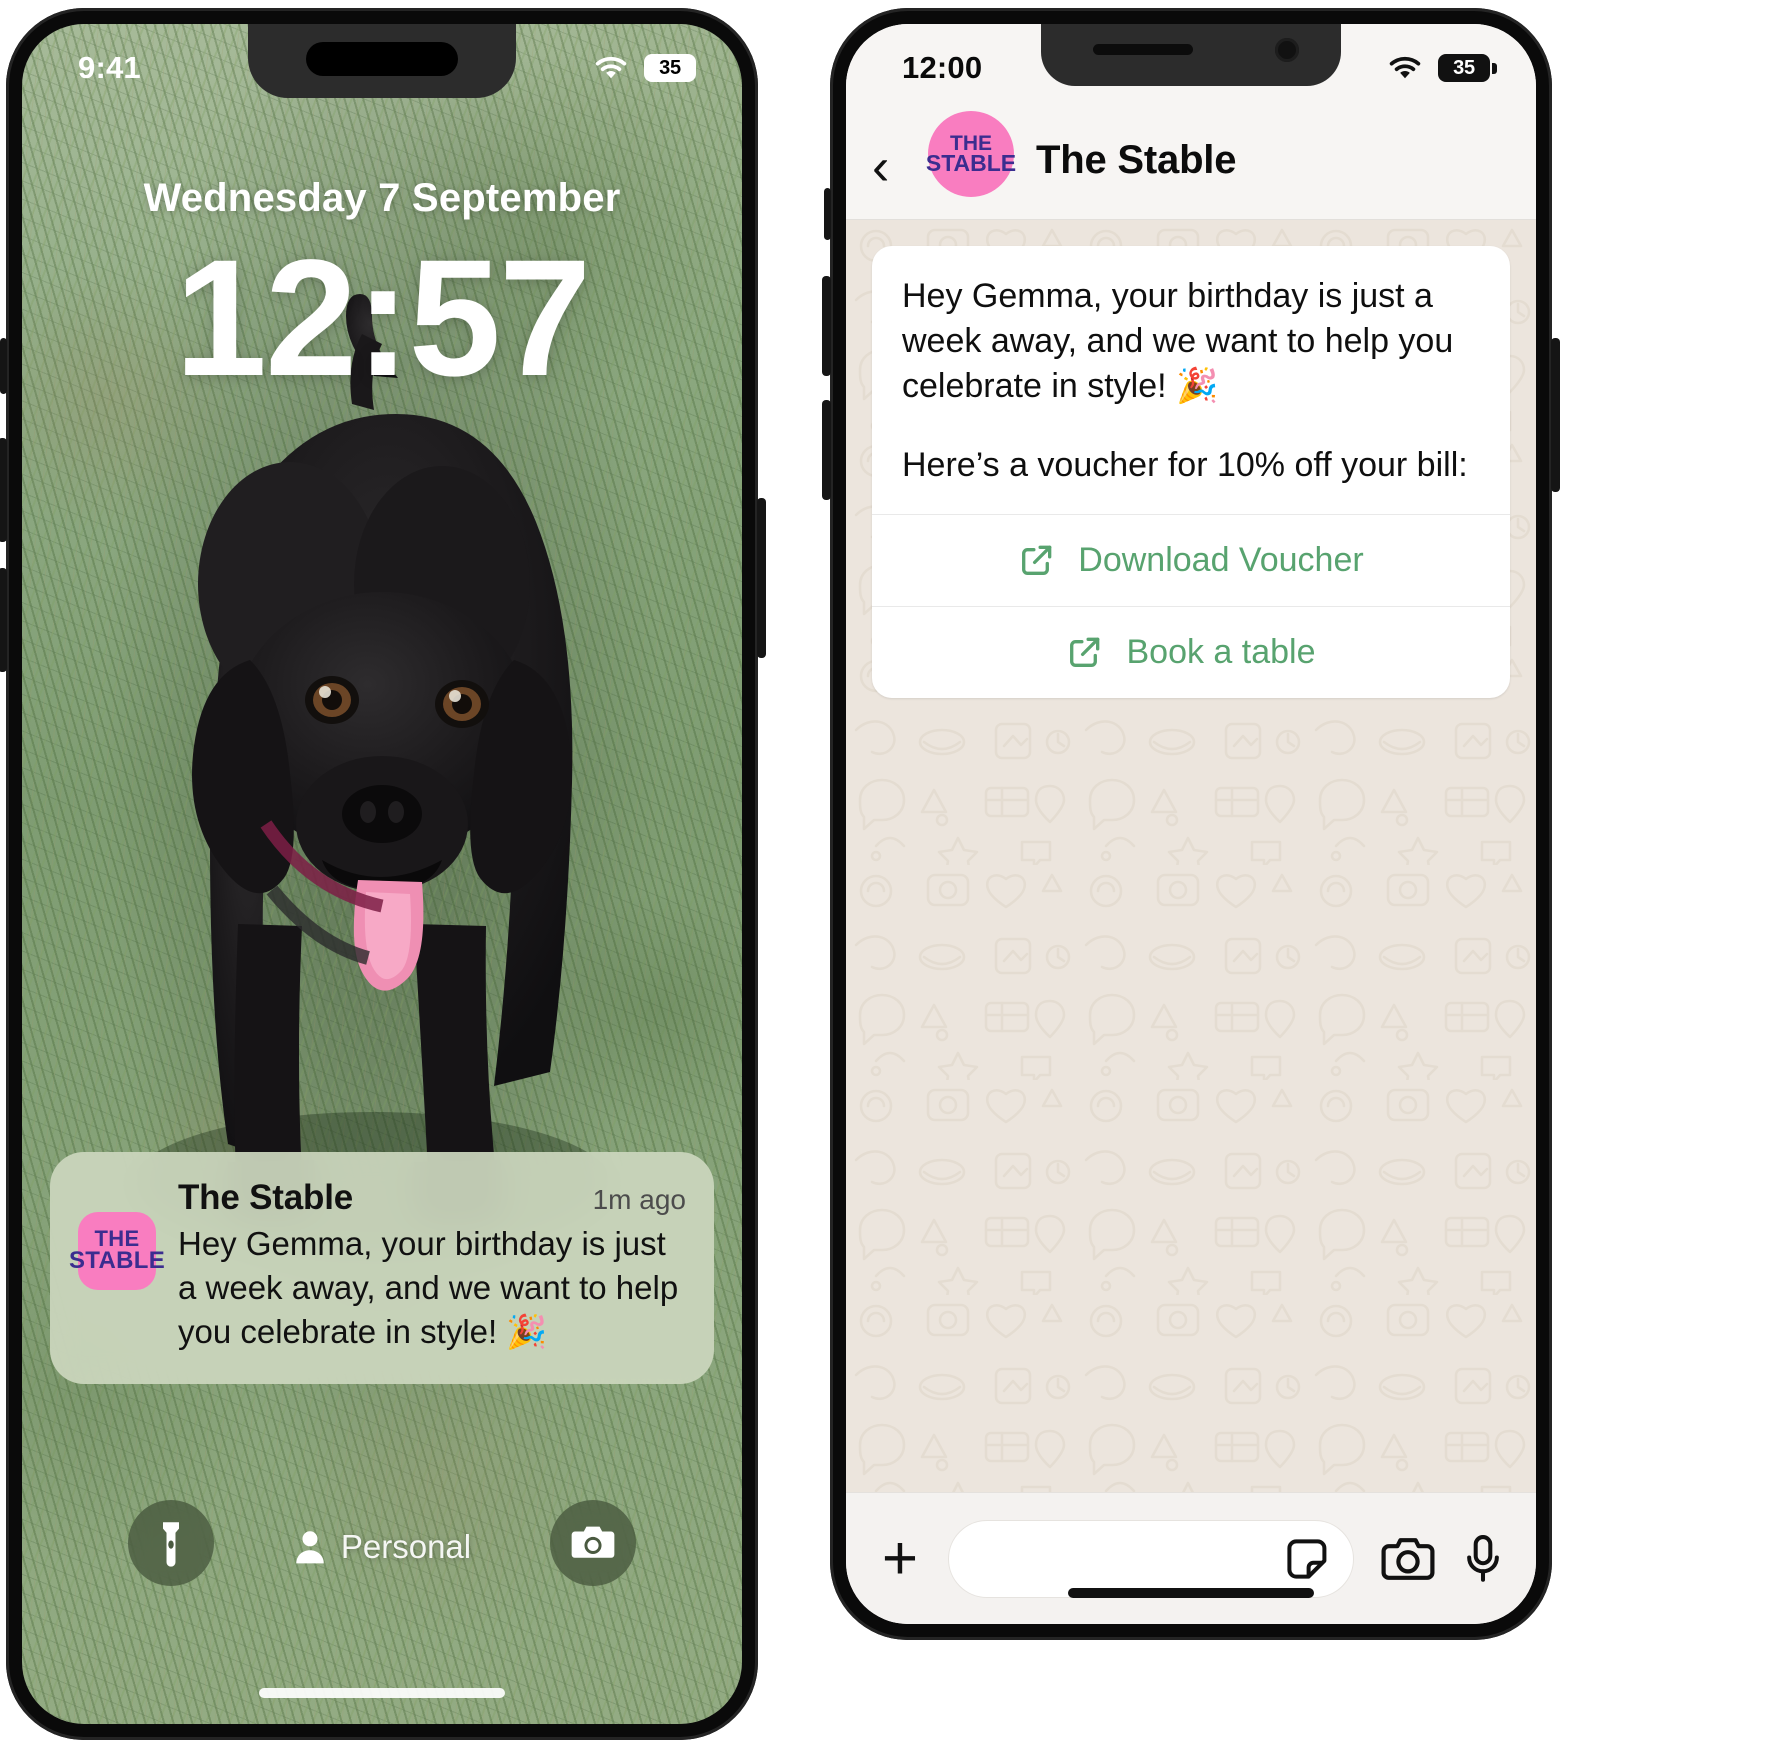 The width and height of the screenshot is (1792, 1748). I want to click on notch-left, so click(382, 61).